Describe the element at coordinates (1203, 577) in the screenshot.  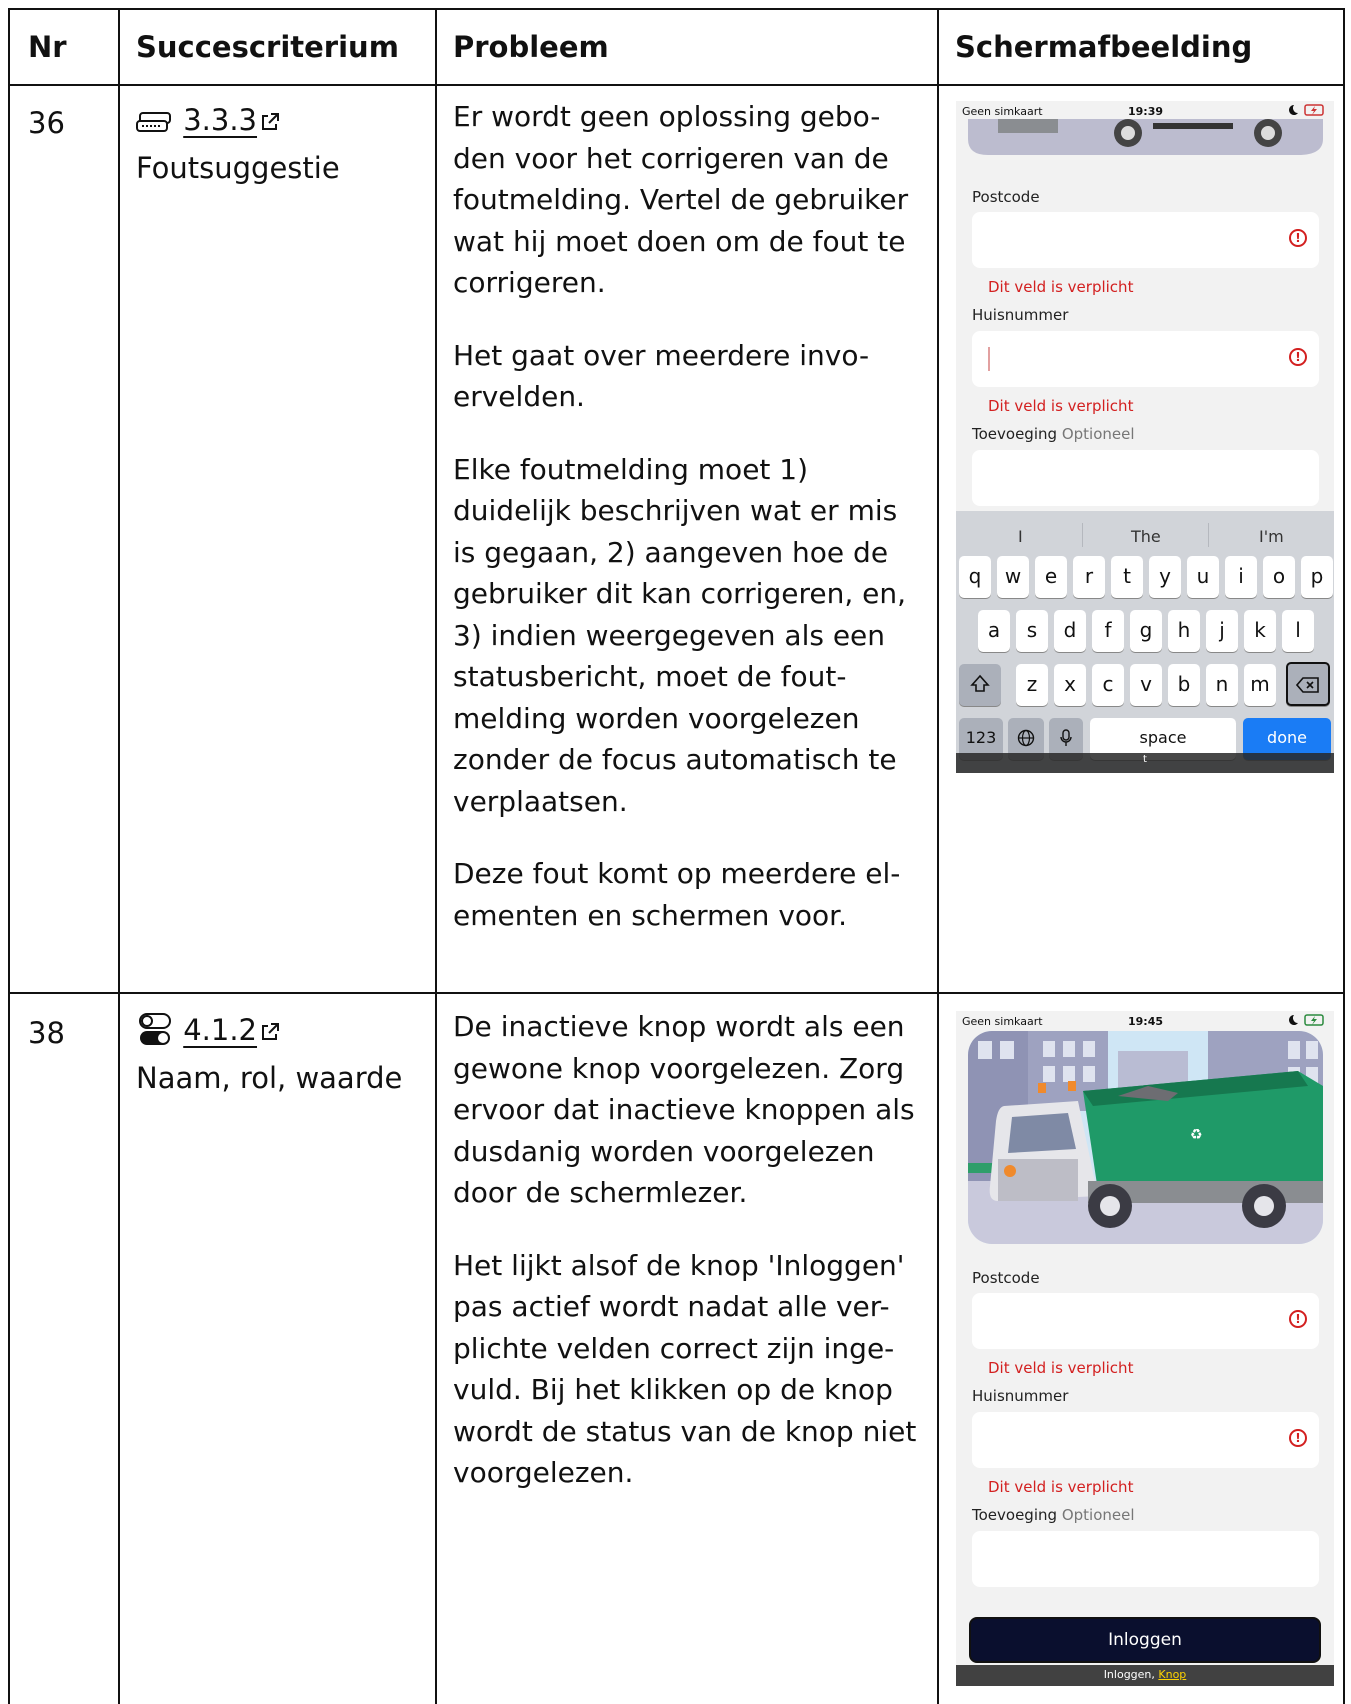
I see `key: u` at that location.